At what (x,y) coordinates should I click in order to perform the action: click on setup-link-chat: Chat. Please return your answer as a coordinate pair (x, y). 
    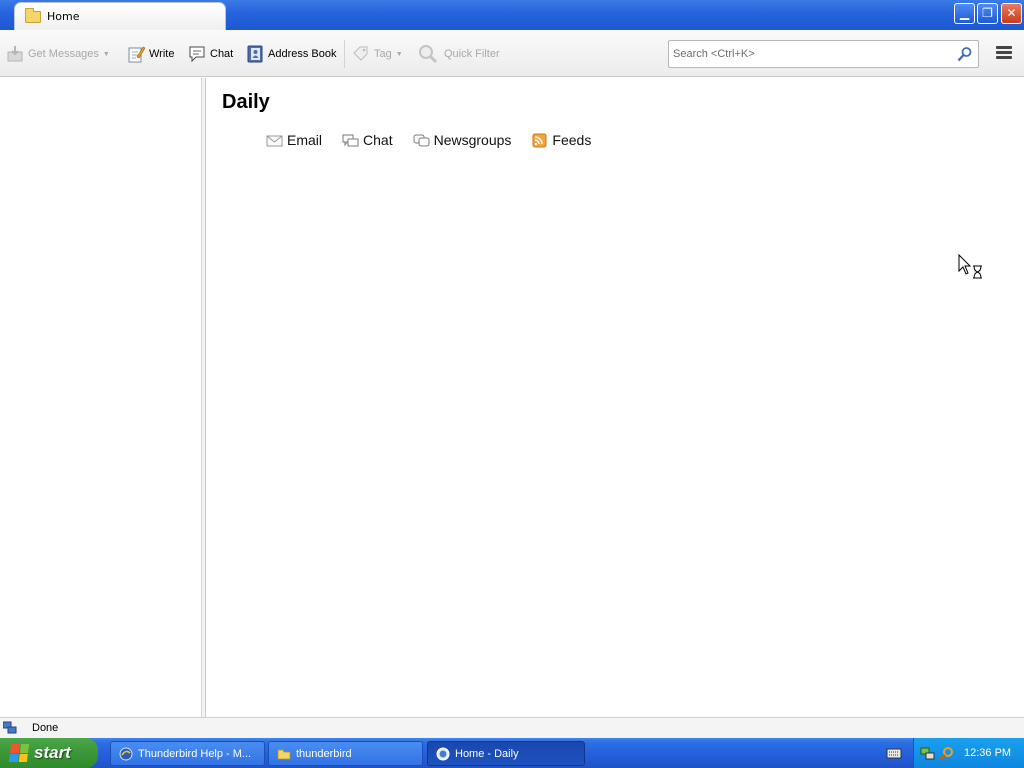
    Looking at the image, I should click on (367, 140).